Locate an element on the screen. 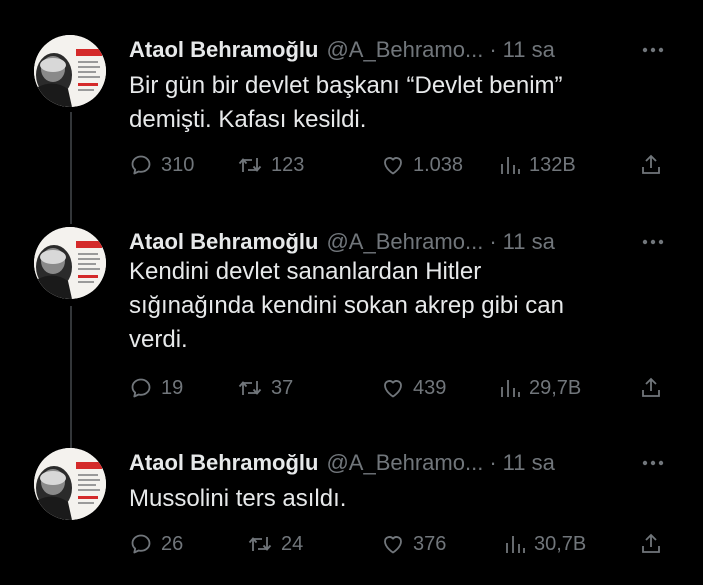 The image size is (703, 585). like-count: 439 is located at coordinates (430, 387).